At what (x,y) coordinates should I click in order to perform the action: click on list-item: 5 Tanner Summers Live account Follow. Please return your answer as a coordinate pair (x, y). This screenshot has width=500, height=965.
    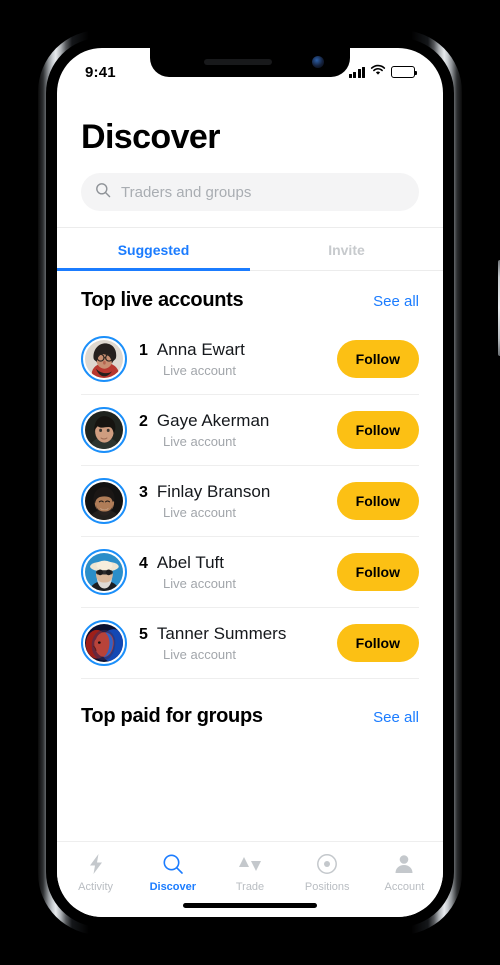
    Looking at the image, I should click on (250, 643).